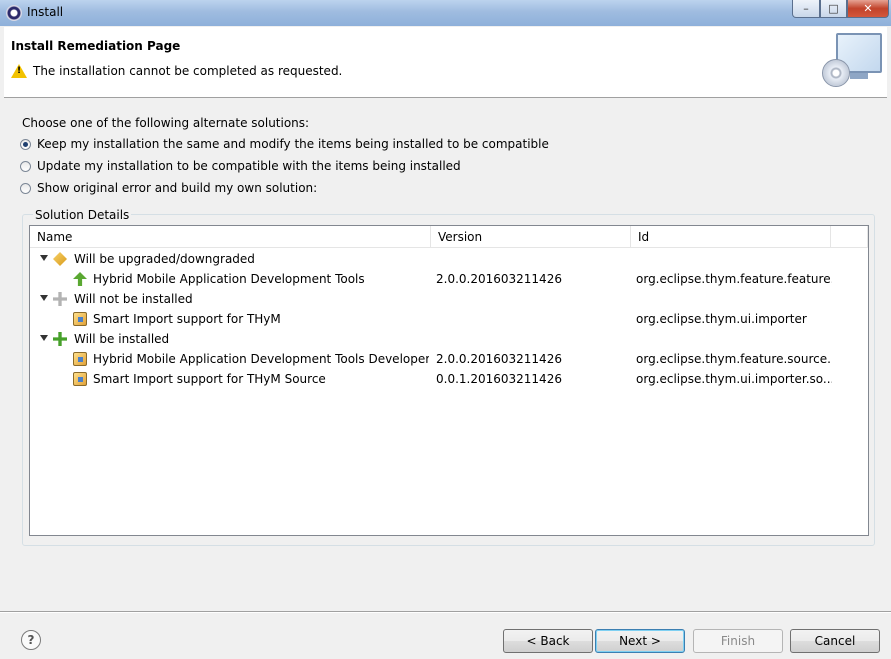  What do you see at coordinates (731, 237) in the screenshot?
I see `column-header-id: Id` at bounding box center [731, 237].